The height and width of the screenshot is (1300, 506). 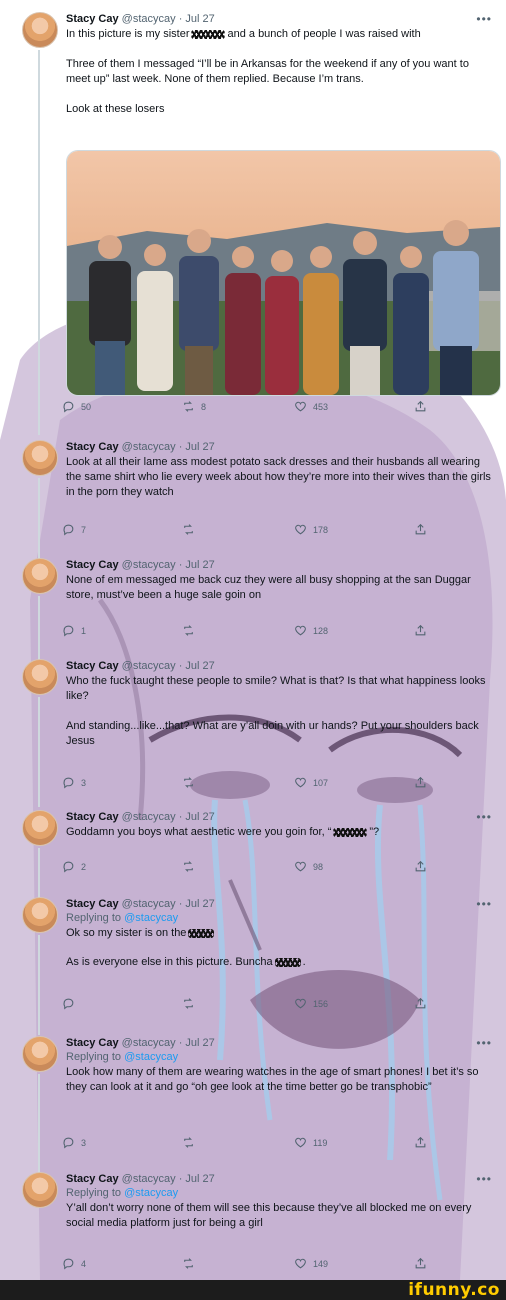 I want to click on like-button: 156, so click(x=311, y=1003).